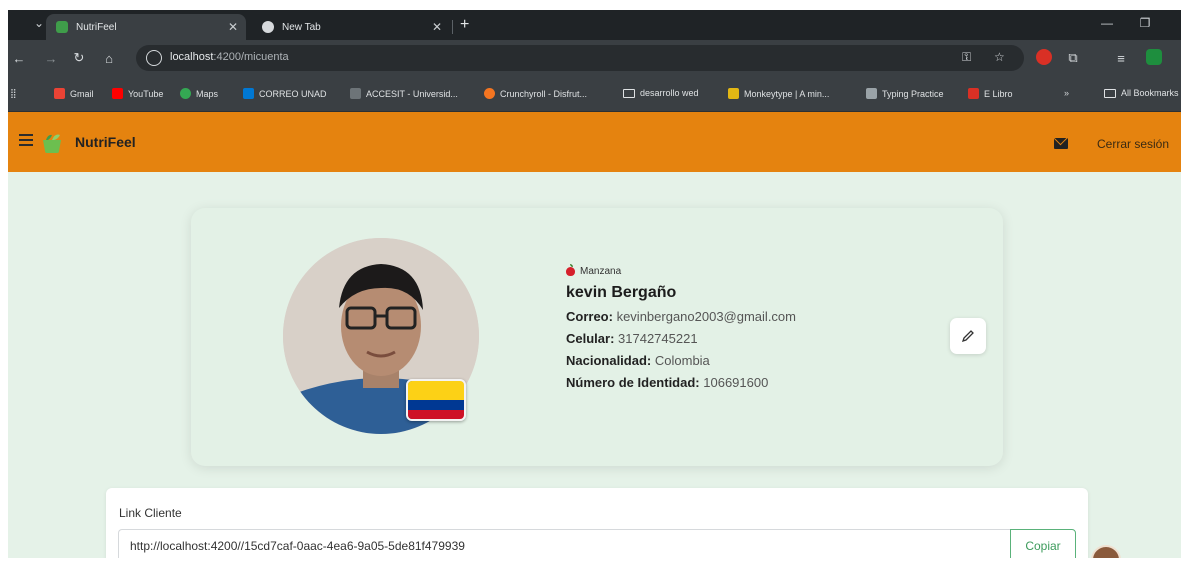 The width and height of the screenshot is (1181, 562). What do you see at coordinates (109, 58) in the screenshot?
I see `home-icon: ⌂` at bounding box center [109, 58].